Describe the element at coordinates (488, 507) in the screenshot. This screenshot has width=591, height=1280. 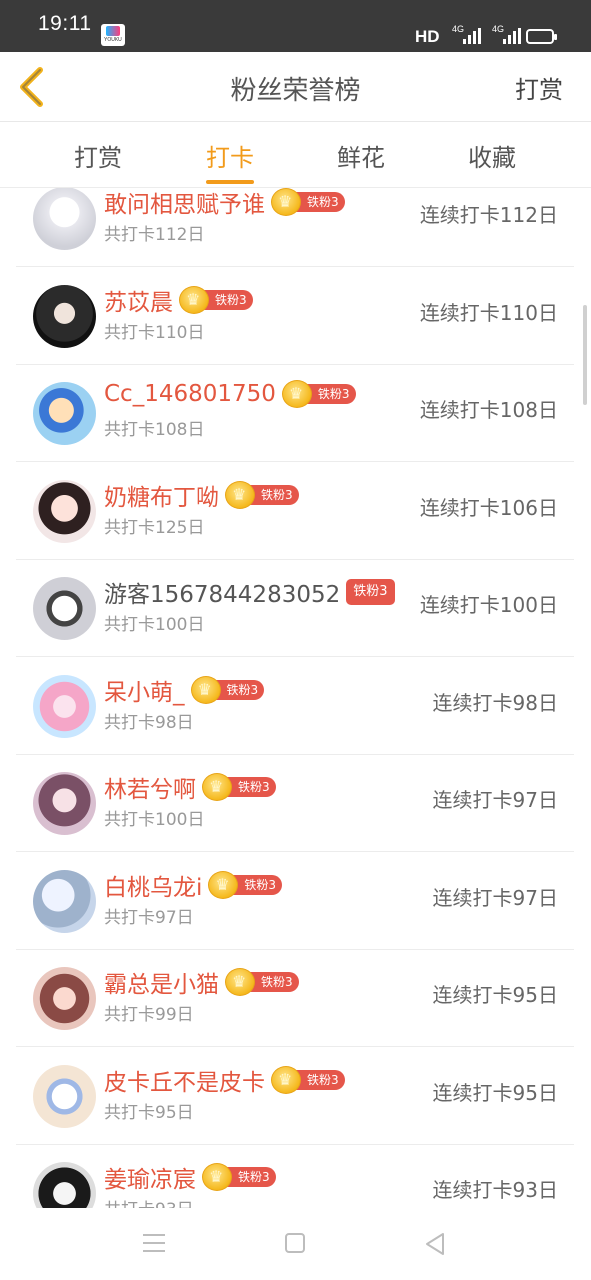
I see `streak-text: 连续打卡106日` at that location.